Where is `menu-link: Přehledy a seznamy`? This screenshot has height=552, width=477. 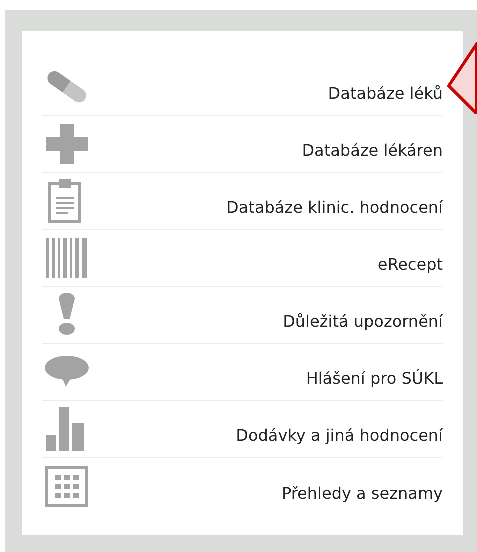 menu-link: Přehledy a seznamy is located at coordinates (362, 487).